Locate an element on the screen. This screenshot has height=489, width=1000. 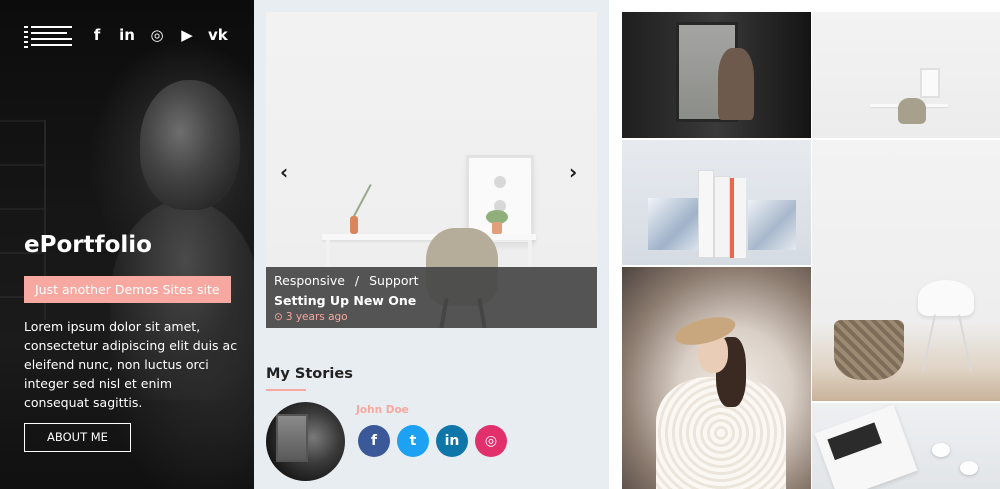
slide-date: ⊙ 3 years ago is located at coordinates (431, 317).